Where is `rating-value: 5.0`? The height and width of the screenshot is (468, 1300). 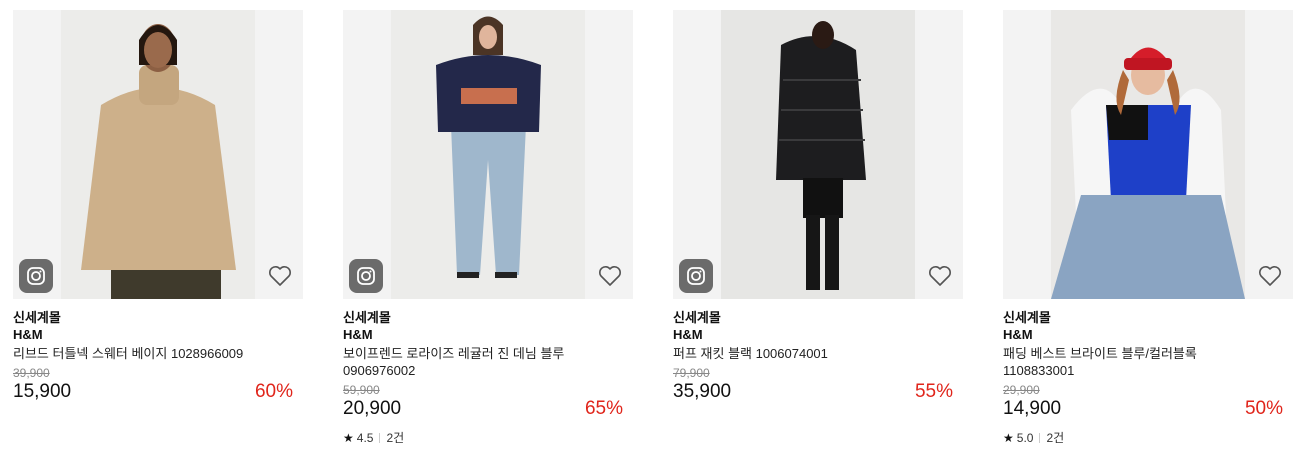
rating-value: 5.0 is located at coordinates (1025, 437).